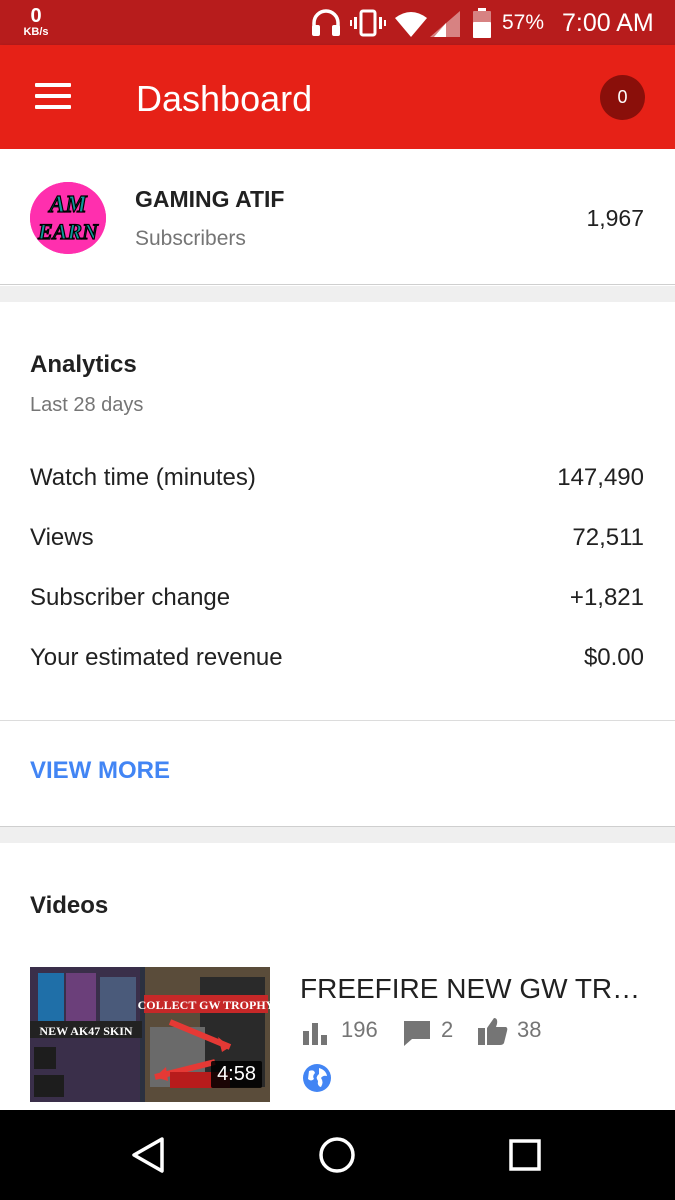 The height and width of the screenshot is (1200, 675). Describe the element at coordinates (608, 537) in the screenshot. I see `analytics-row-value: 72,511` at that location.